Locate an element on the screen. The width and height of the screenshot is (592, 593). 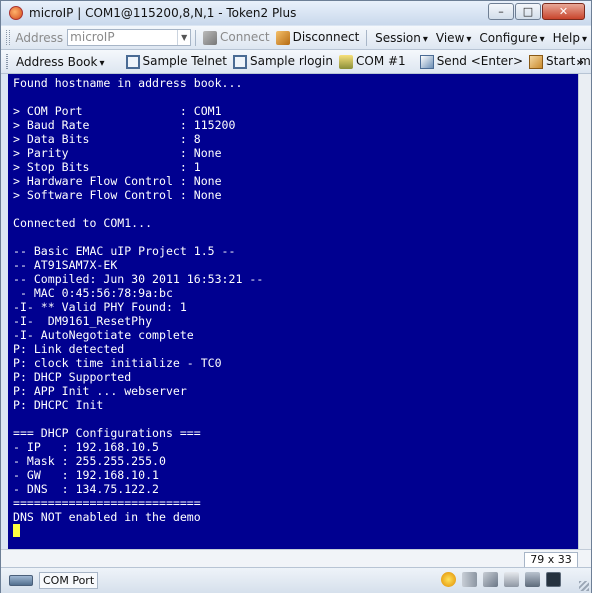
terminal-line: -I- AutoNegotiate complete is located at coordinates (103, 335).